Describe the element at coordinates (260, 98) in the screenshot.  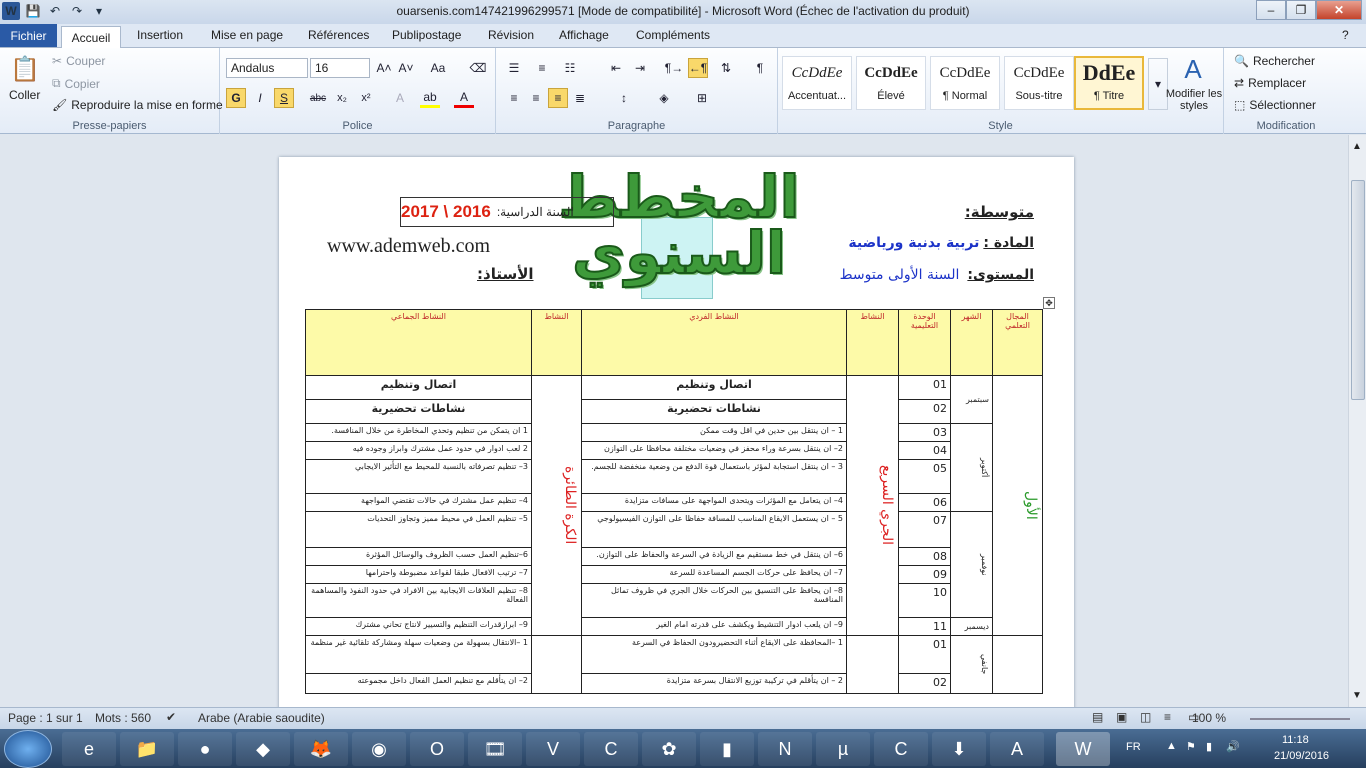
I see `italic-icon: I` at that location.